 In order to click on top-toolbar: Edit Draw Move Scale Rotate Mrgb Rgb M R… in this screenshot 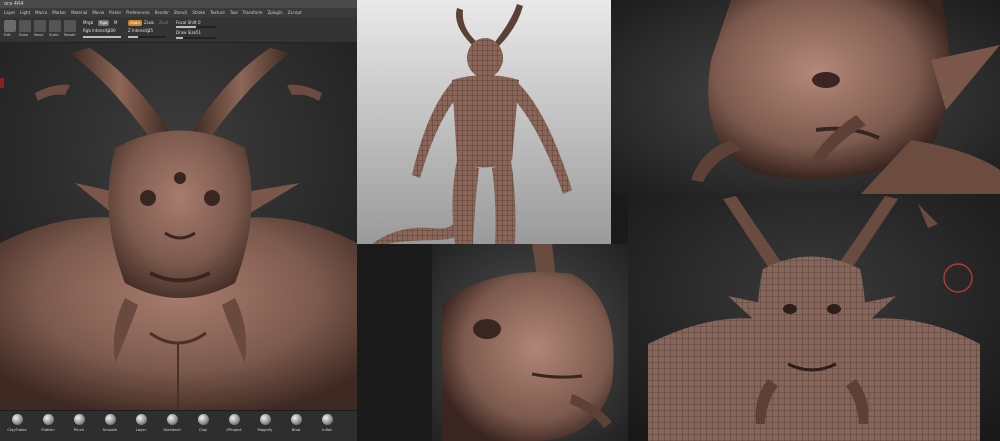, I will do `click(178, 30)`.